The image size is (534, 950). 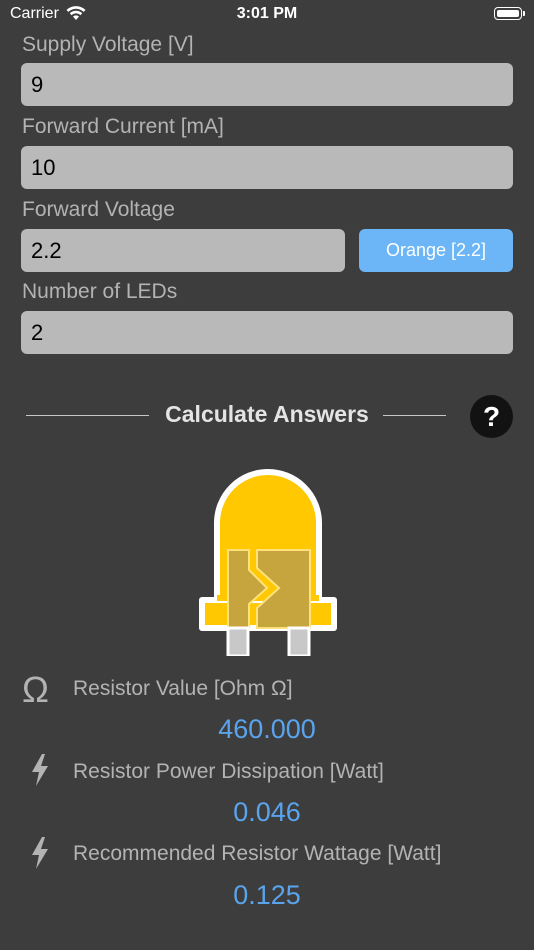 What do you see at coordinates (436, 250) in the screenshot?
I see `led-color-preset-button: Orange [2.2]` at bounding box center [436, 250].